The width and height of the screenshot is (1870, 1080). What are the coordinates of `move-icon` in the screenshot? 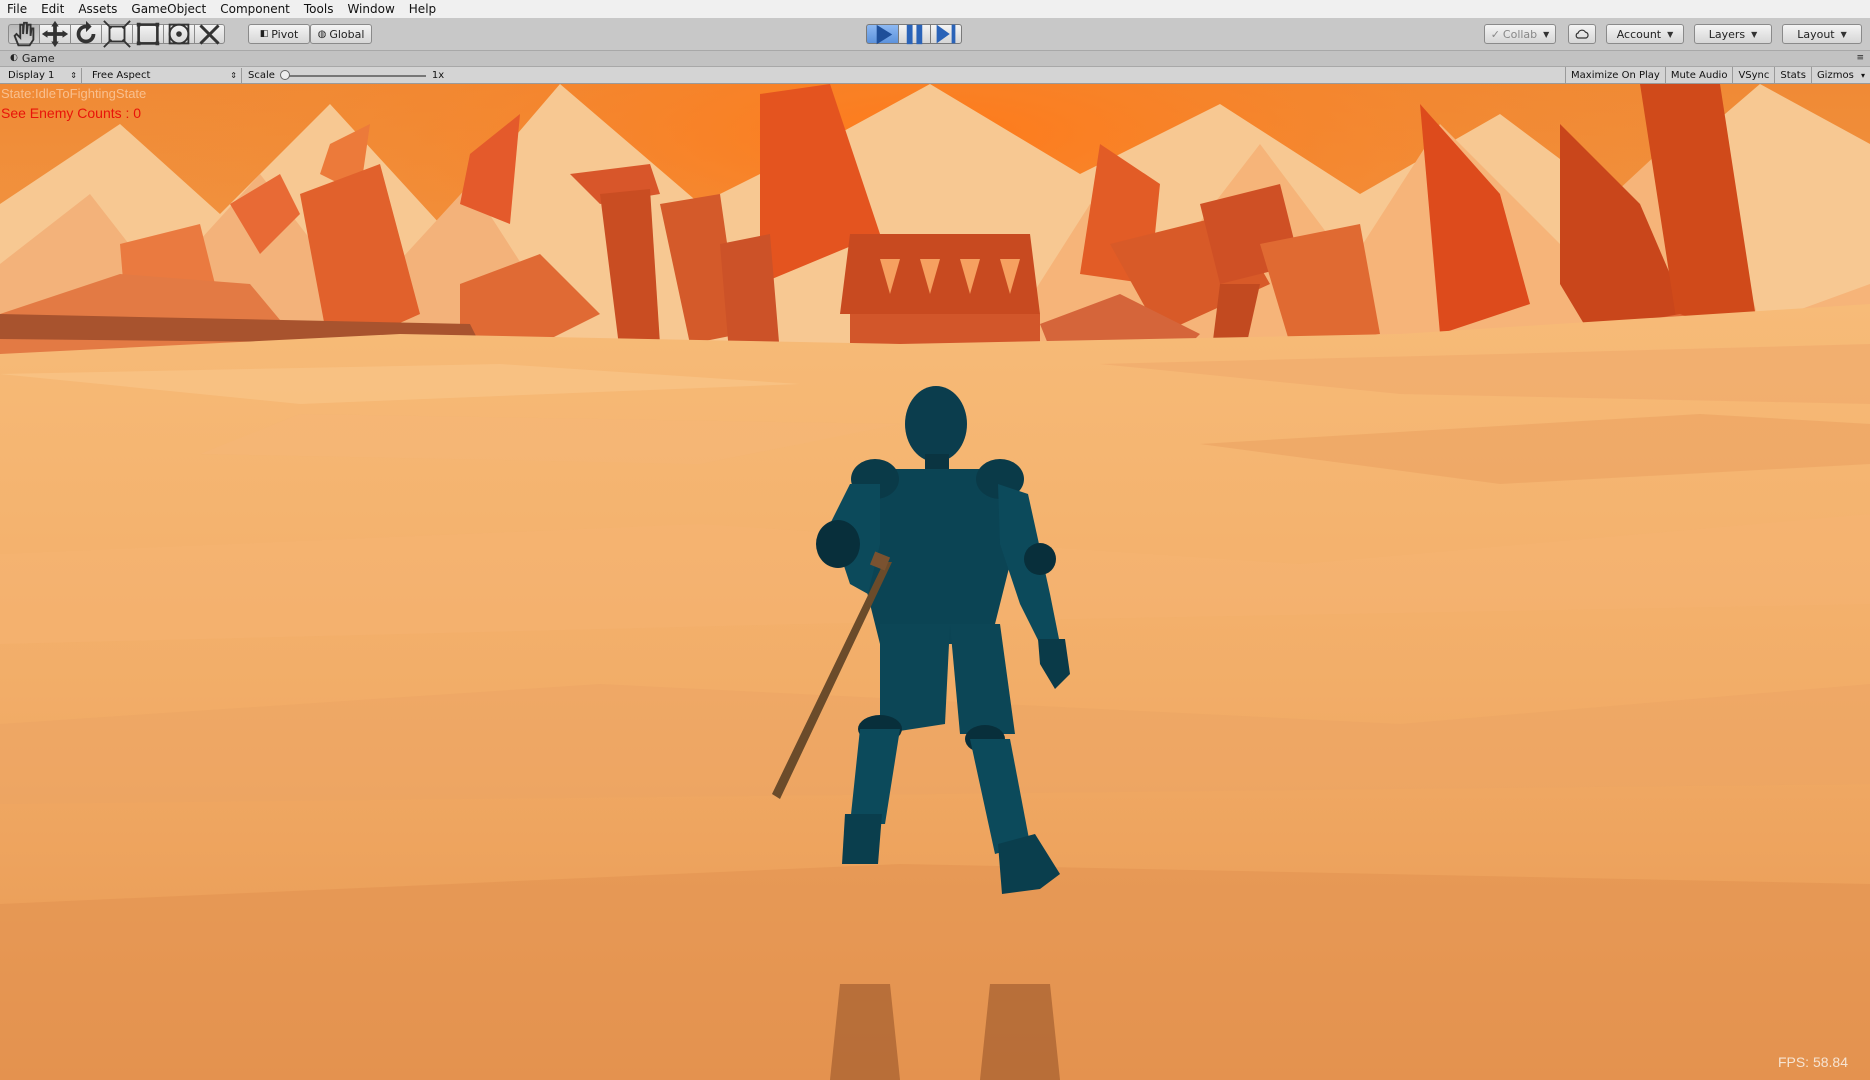 It's located at (55, 34).